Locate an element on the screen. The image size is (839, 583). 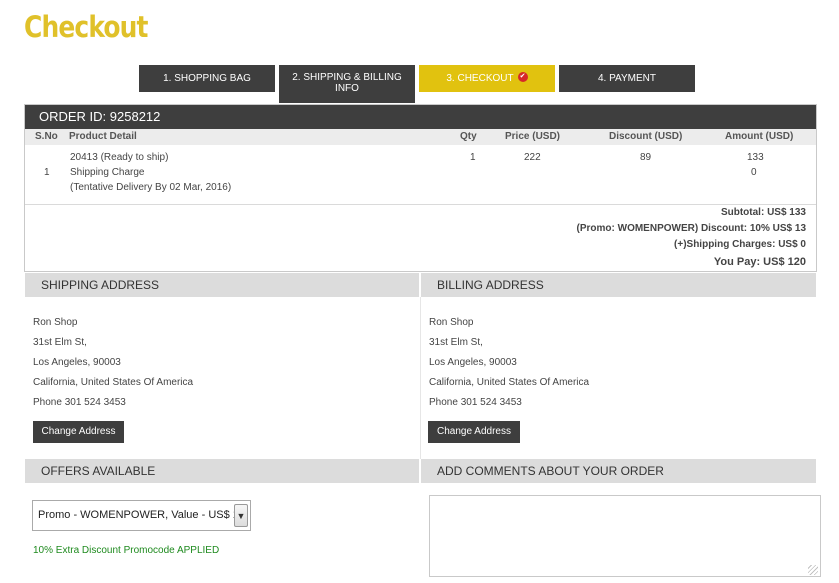
comments-textarea is located at coordinates (625, 536).